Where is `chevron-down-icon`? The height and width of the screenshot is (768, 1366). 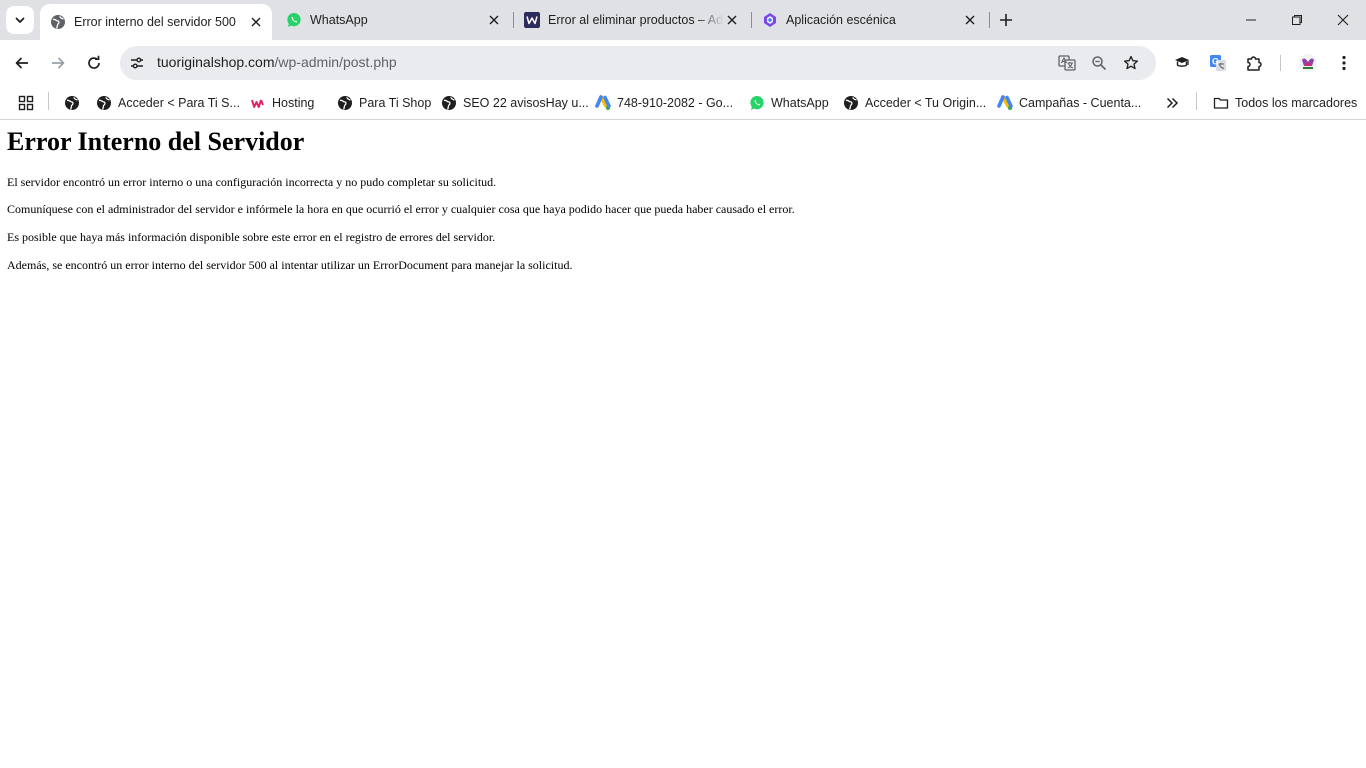 chevron-down-icon is located at coordinates (20, 20).